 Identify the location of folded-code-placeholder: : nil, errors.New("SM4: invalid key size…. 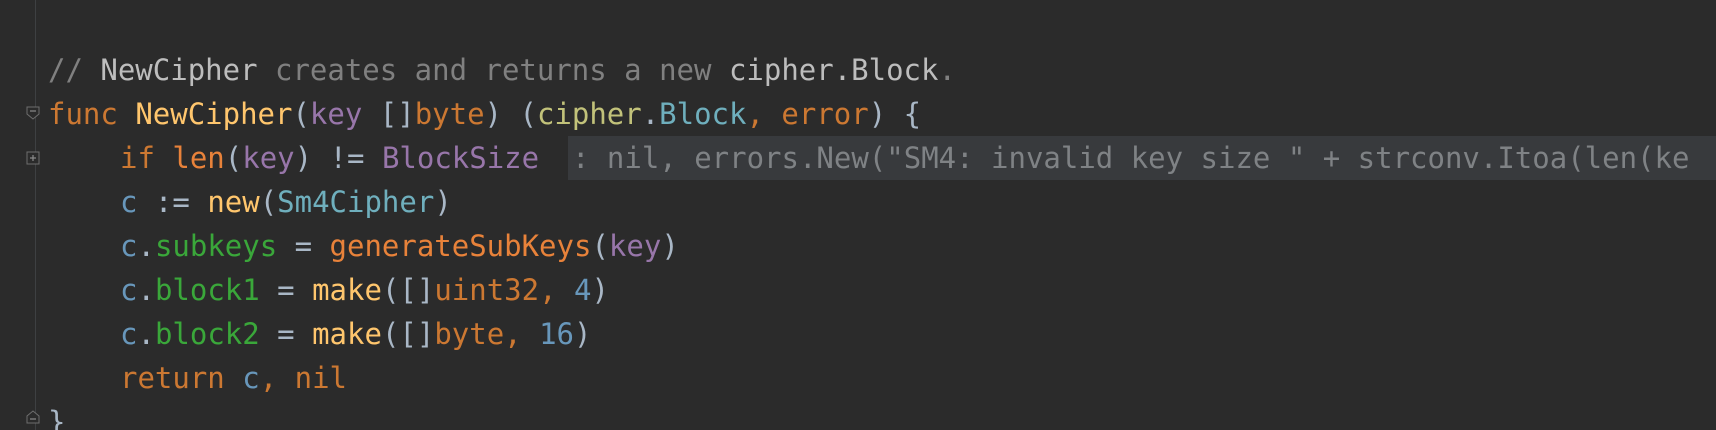
(1142, 158).